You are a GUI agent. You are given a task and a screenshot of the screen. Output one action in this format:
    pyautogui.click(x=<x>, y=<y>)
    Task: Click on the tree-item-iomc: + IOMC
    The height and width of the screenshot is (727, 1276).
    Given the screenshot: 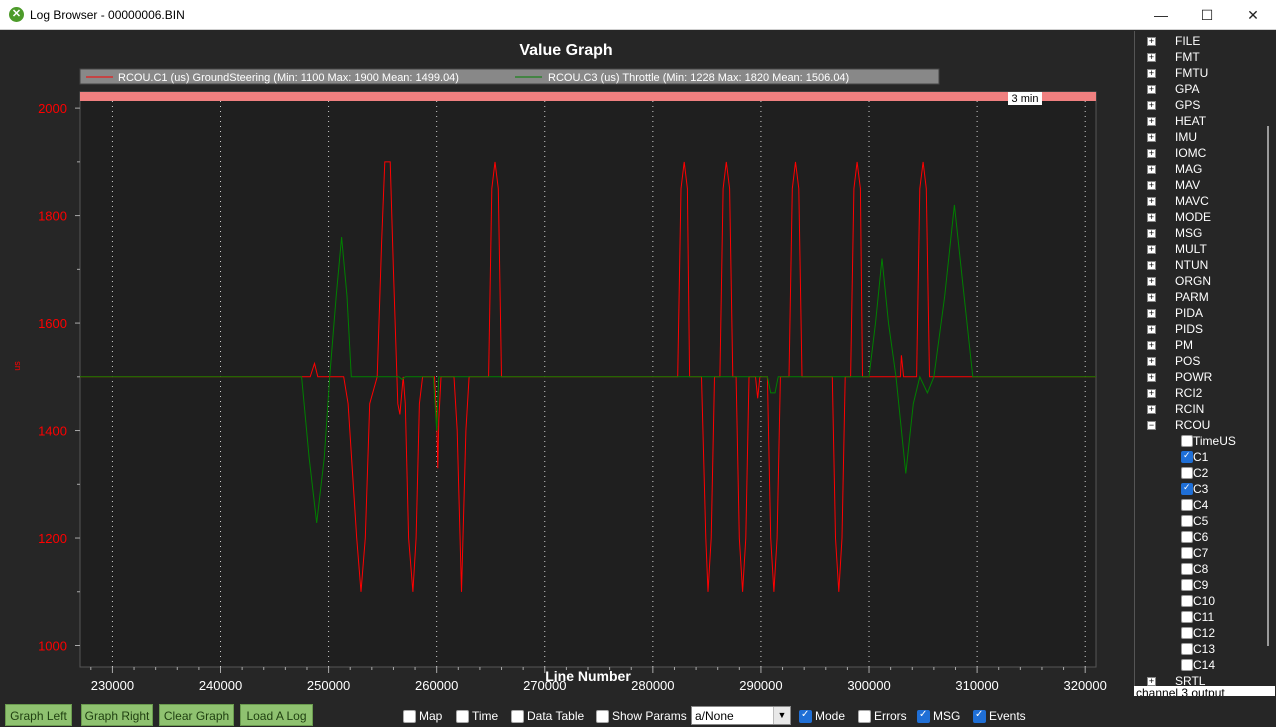 What is the action you would take?
    pyautogui.click(x=1198, y=153)
    